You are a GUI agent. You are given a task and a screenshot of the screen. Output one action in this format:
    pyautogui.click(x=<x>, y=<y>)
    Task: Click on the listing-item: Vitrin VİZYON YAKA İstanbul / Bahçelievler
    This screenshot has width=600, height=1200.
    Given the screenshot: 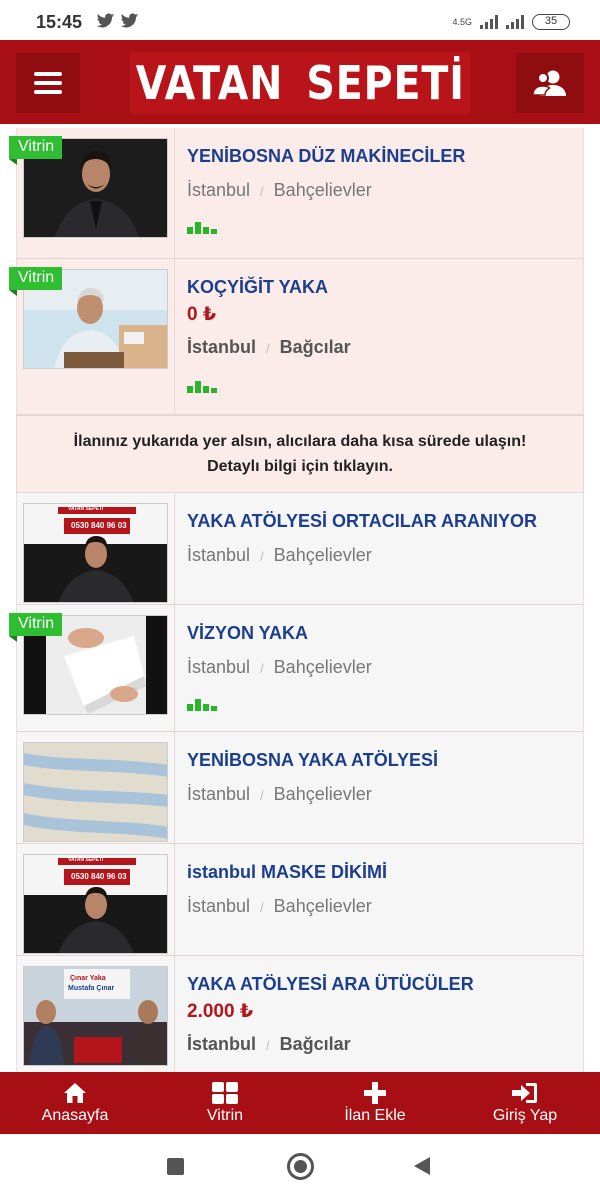 What is the action you would take?
    pyautogui.click(x=296, y=668)
    